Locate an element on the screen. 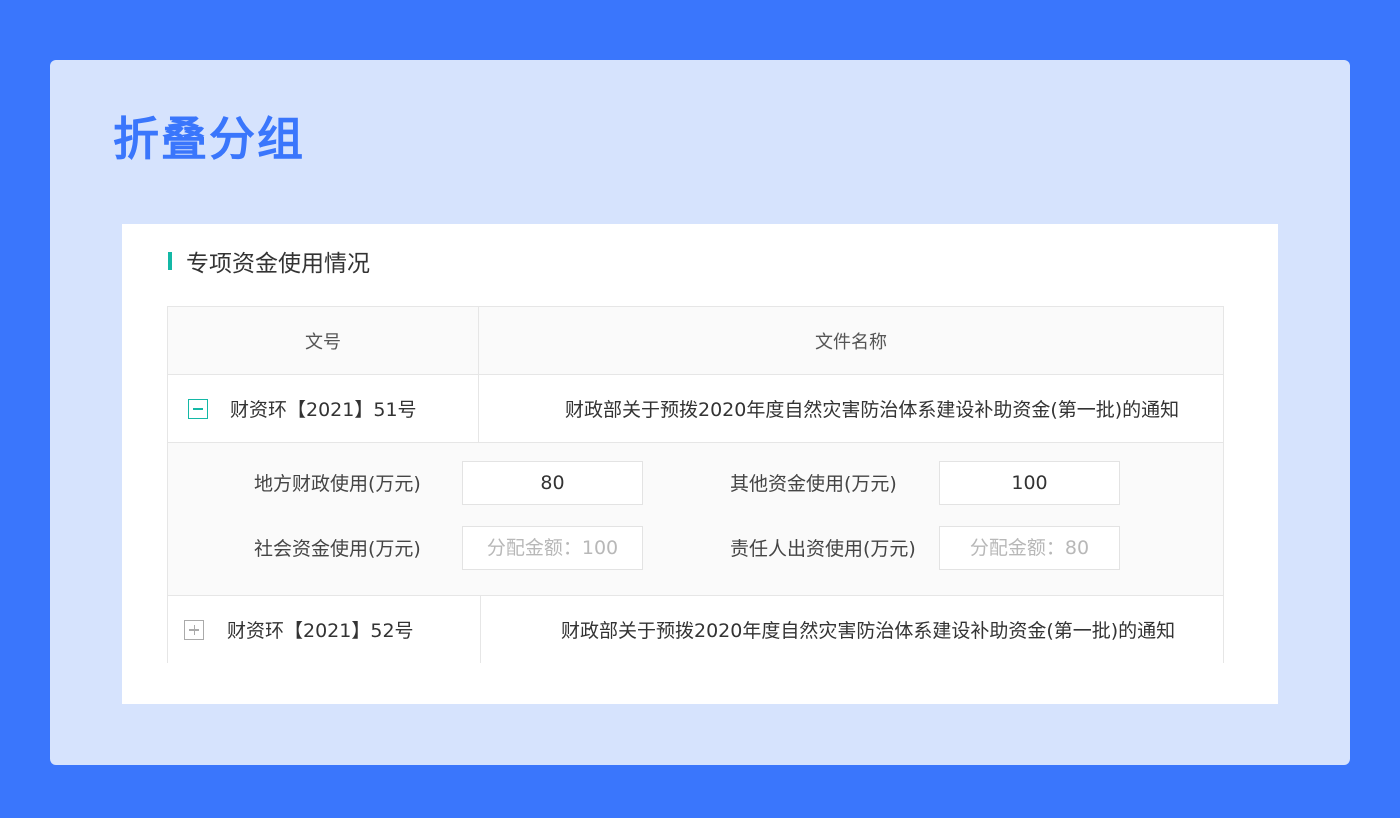  plus-square-icon is located at coordinates (194, 629).